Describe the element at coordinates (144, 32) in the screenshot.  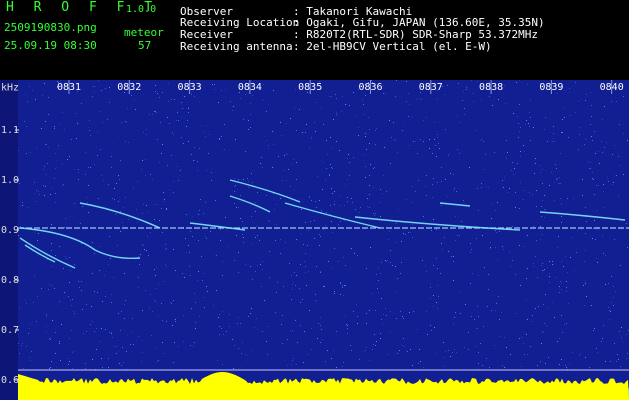
I see `meteor-label: meteor` at that location.